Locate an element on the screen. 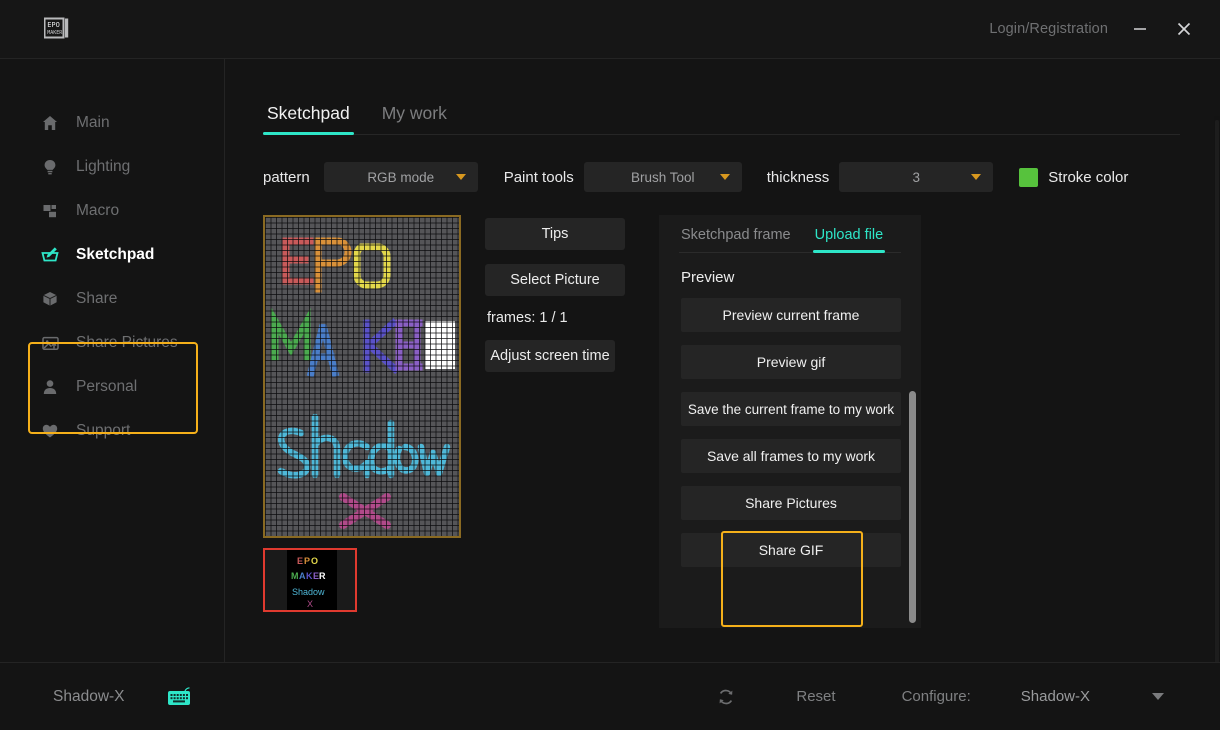  share-gif-button: Share GIF is located at coordinates (791, 550).